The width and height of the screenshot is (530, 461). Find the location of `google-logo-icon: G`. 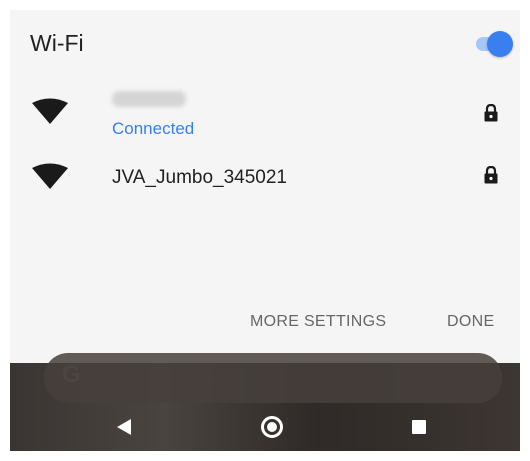

google-logo-icon: G is located at coordinates (71, 374).